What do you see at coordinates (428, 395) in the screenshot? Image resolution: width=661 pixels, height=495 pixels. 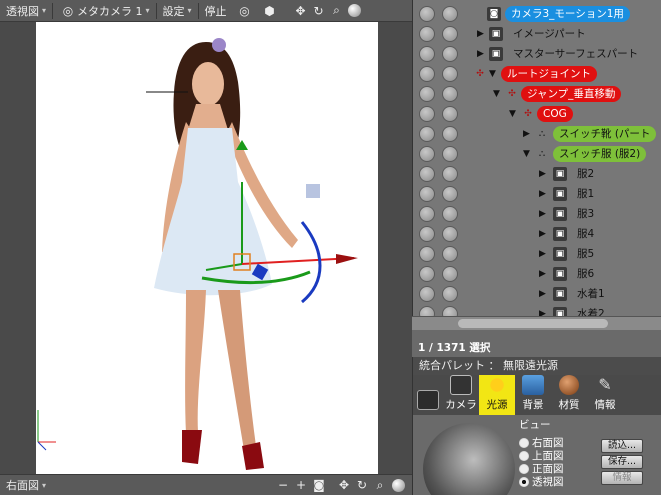 I see `tab-selection-tool` at bounding box center [428, 395].